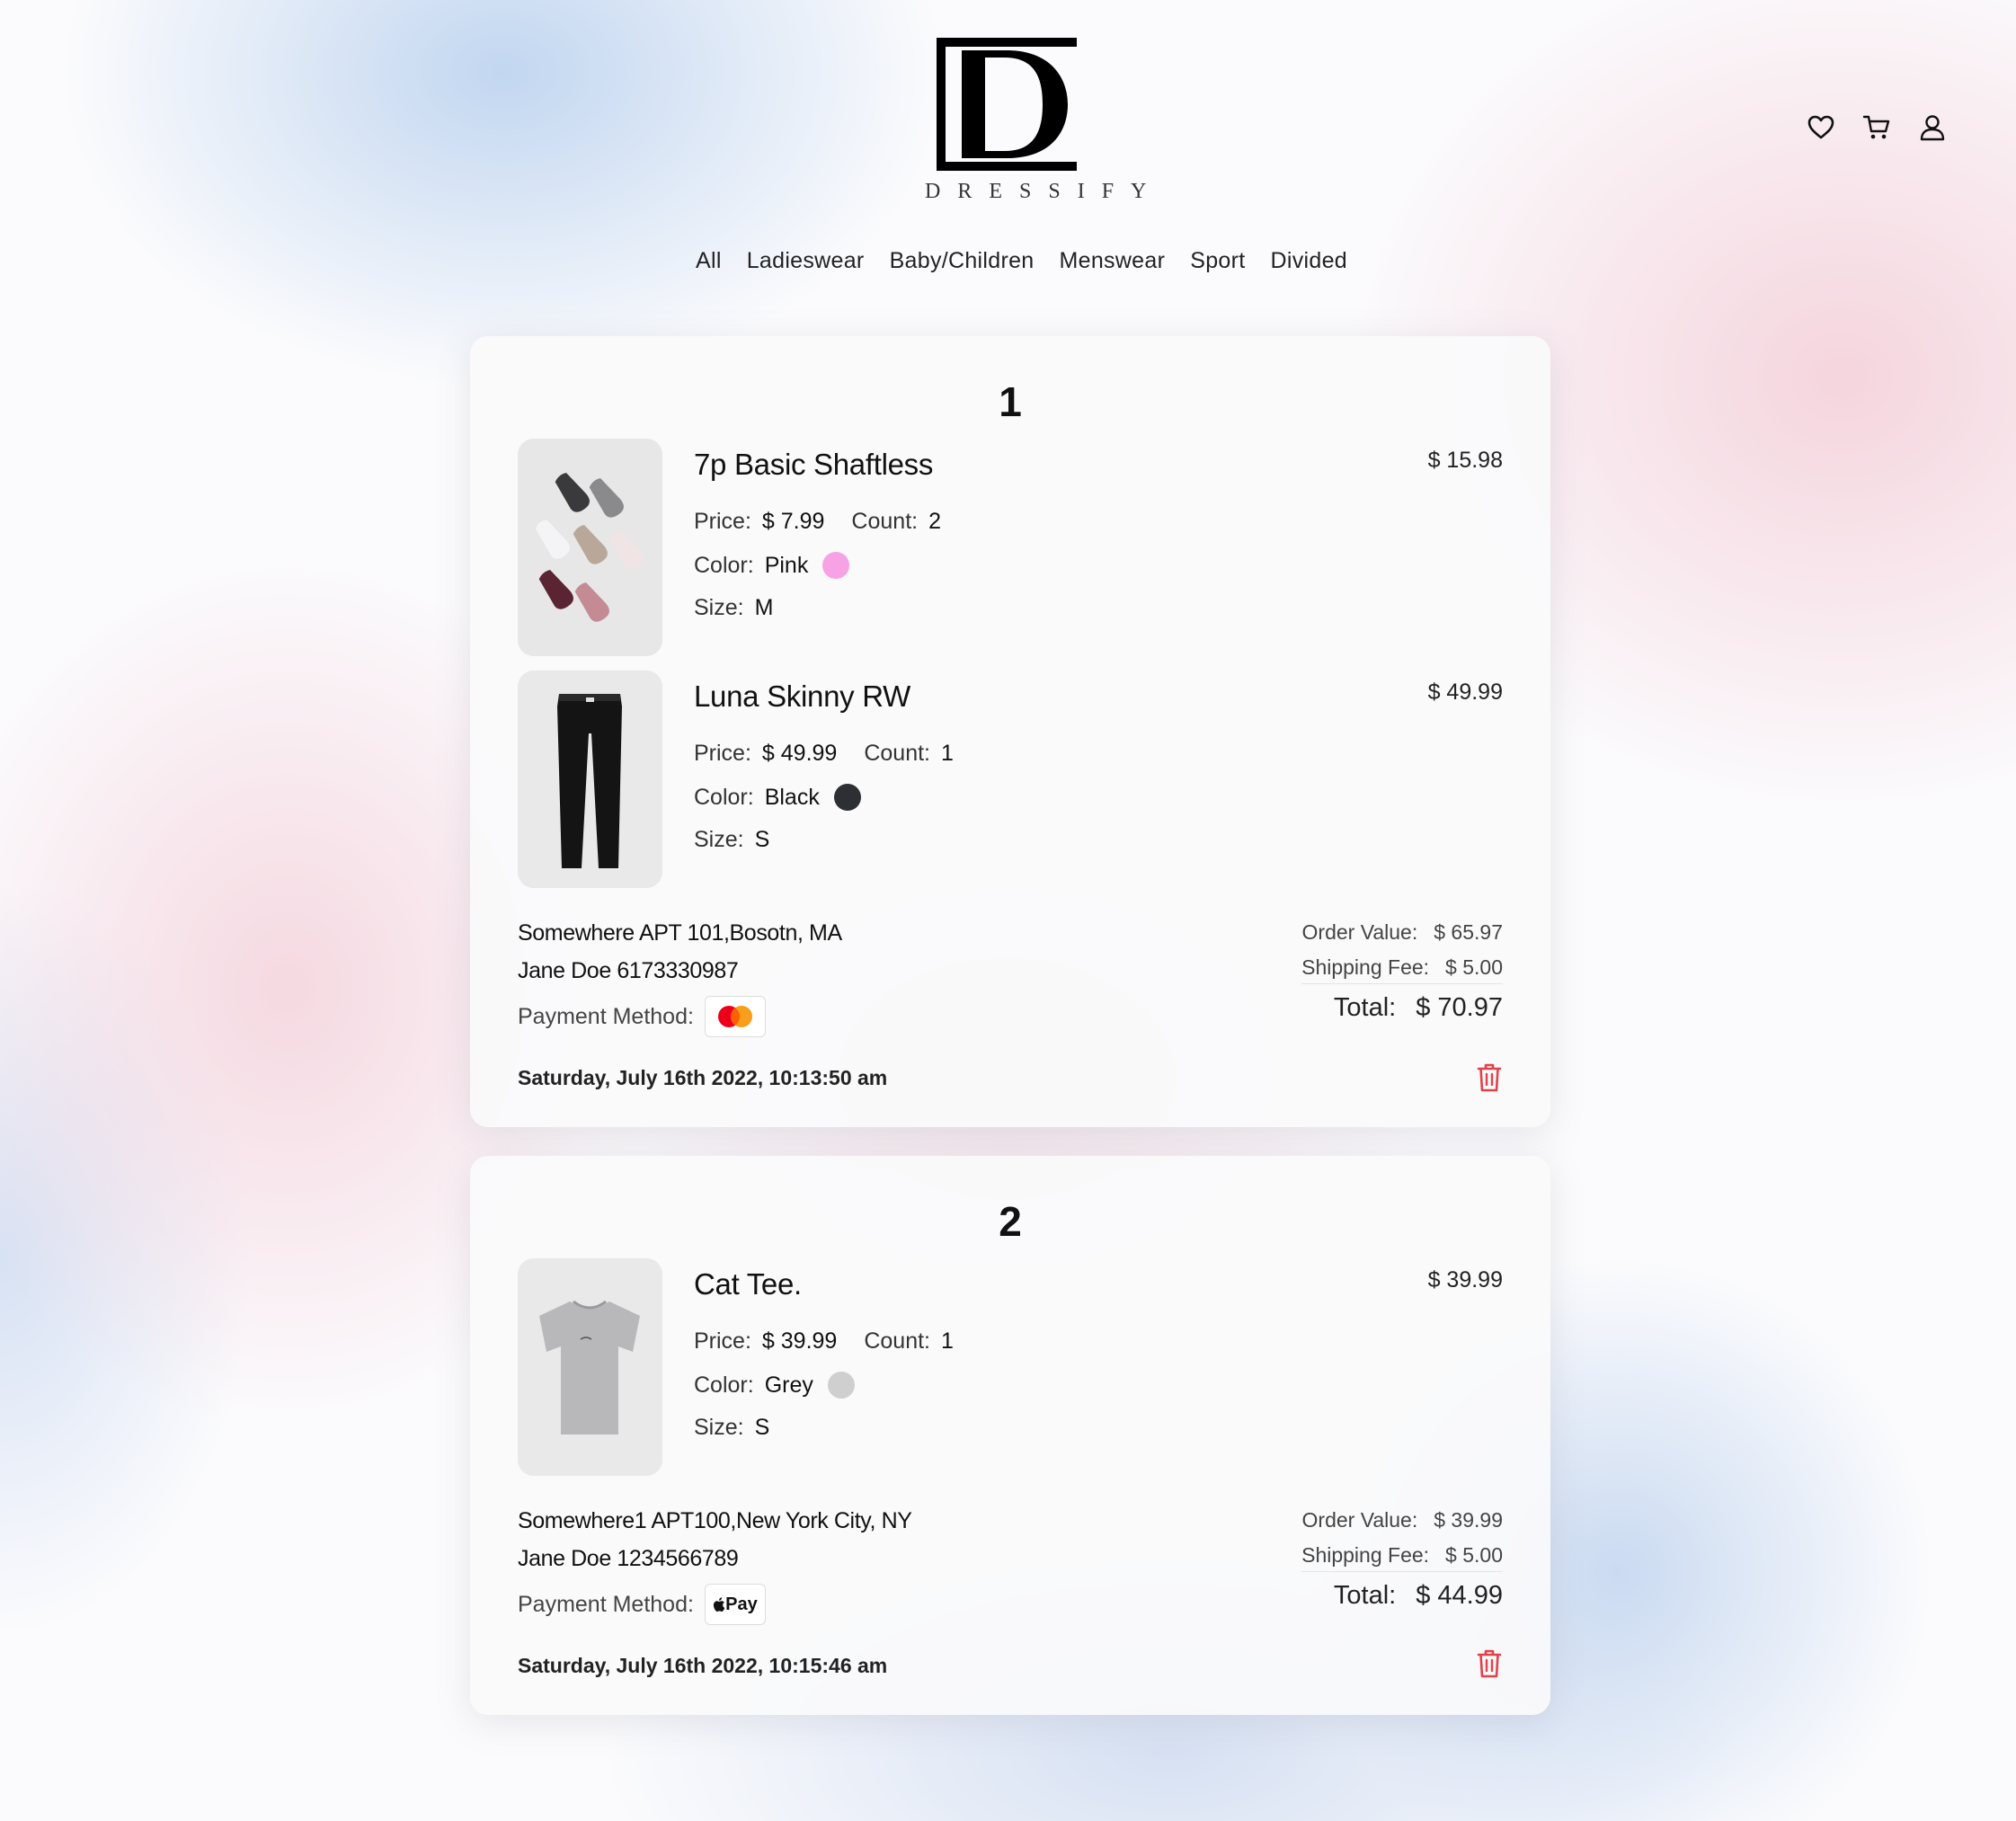 The width and height of the screenshot is (2016, 1821). I want to click on line-total: $ 39.99, so click(1465, 1279).